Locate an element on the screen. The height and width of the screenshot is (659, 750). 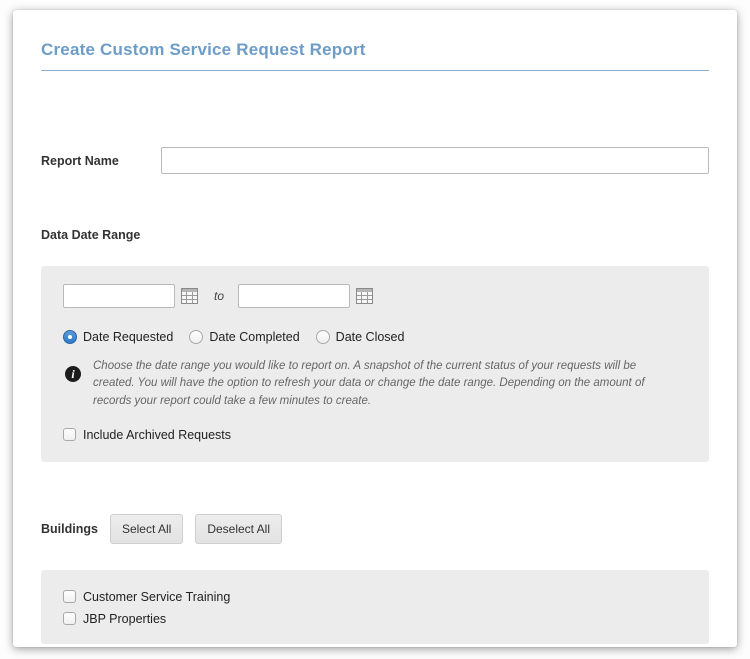
date-from-input is located at coordinates (119, 296).